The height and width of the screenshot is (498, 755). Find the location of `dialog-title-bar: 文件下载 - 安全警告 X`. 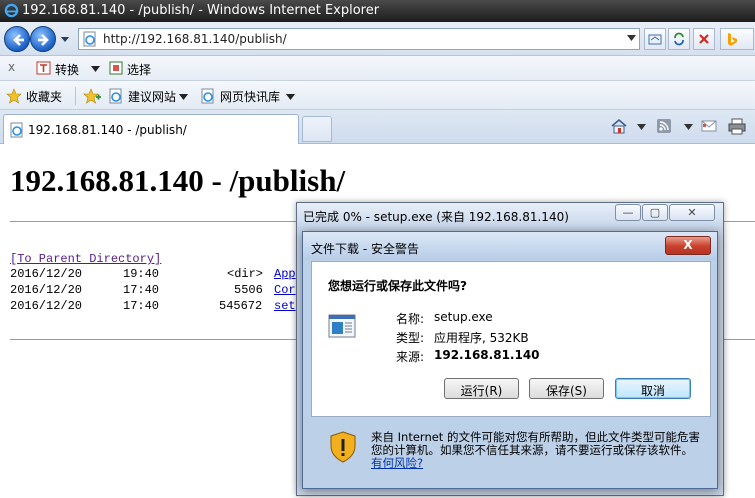

dialog-title-bar: 文件下载 - 安全警告 X is located at coordinates (510, 246).